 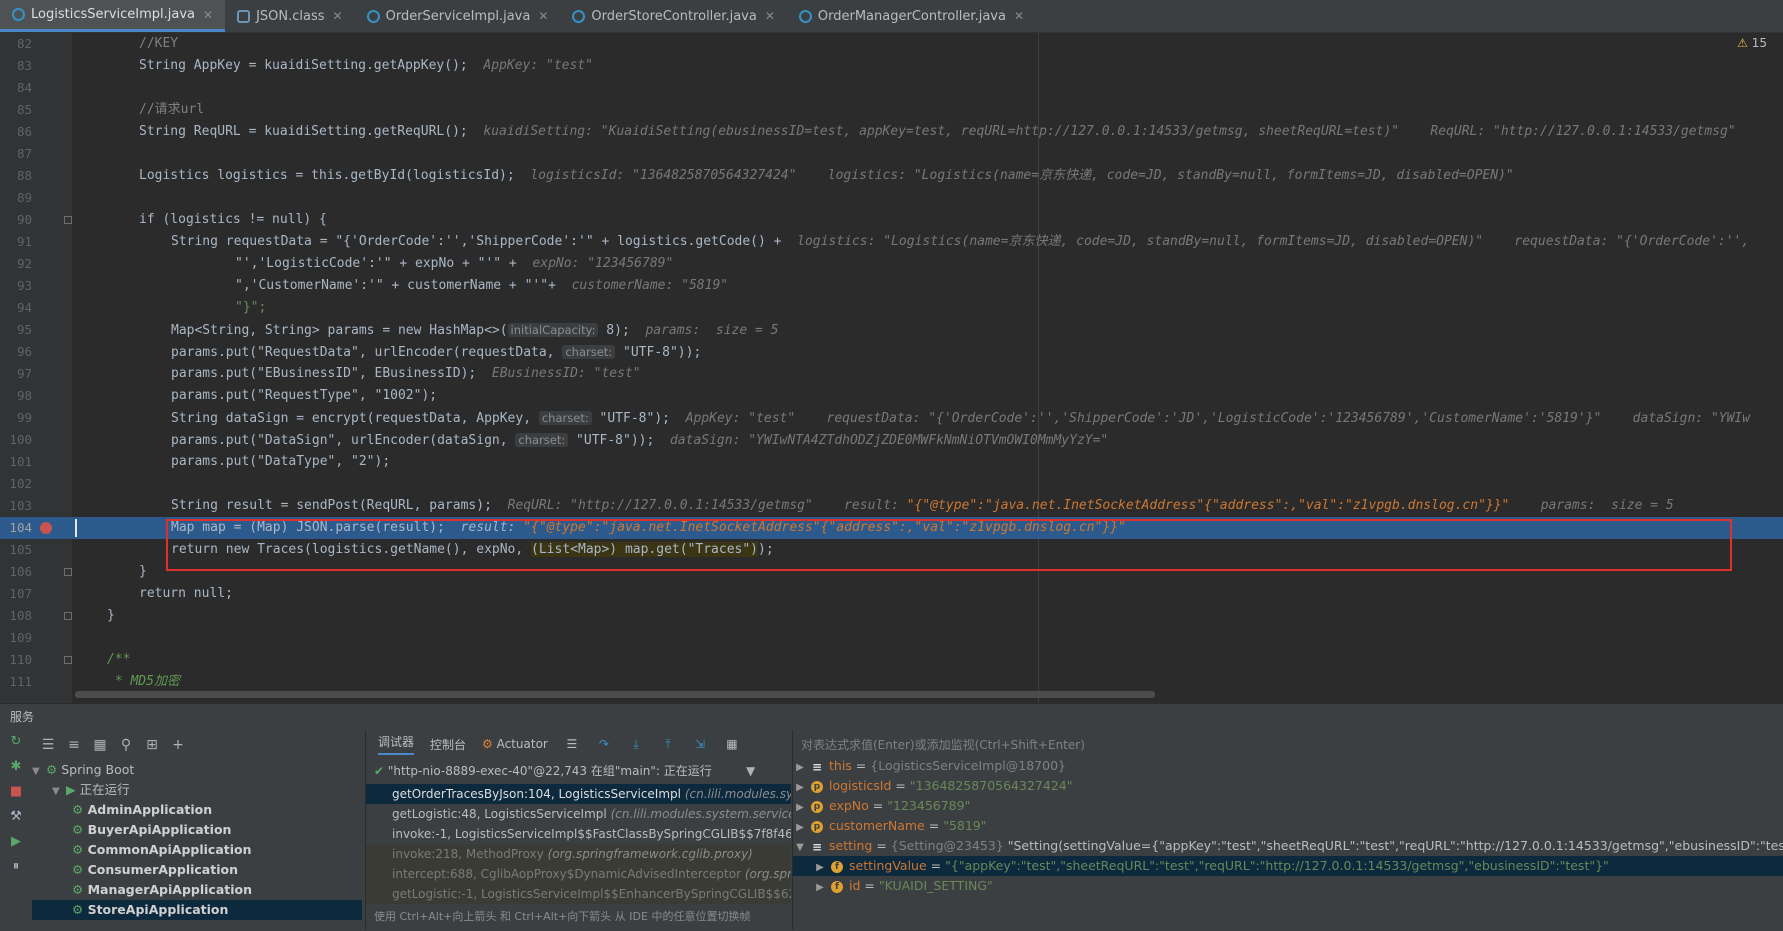 What do you see at coordinates (16, 866) in the screenshot?
I see `pause-icon: ⏸` at bounding box center [16, 866].